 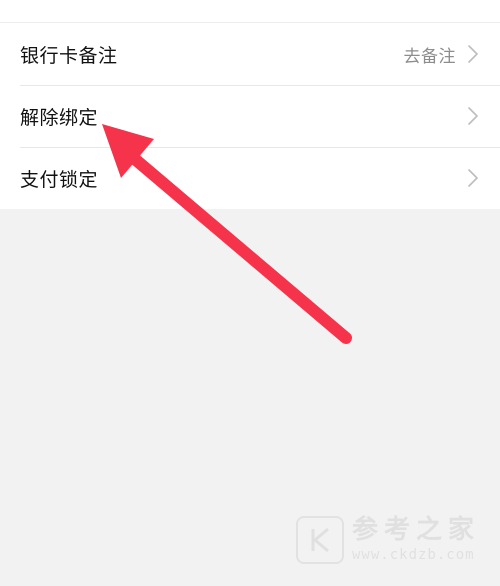 What do you see at coordinates (250, 54) in the screenshot?
I see `bank-card-note-row: 银行卡备注 去备注` at bounding box center [250, 54].